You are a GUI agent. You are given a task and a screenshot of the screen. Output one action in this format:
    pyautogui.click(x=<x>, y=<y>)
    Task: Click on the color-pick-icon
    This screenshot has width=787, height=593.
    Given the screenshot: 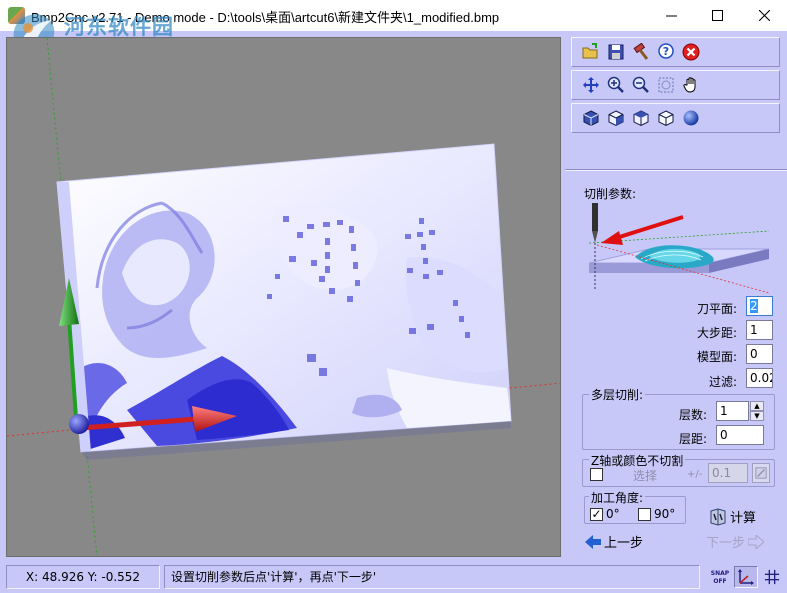 What is the action you would take?
    pyautogui.click(x=761, y=473)
    